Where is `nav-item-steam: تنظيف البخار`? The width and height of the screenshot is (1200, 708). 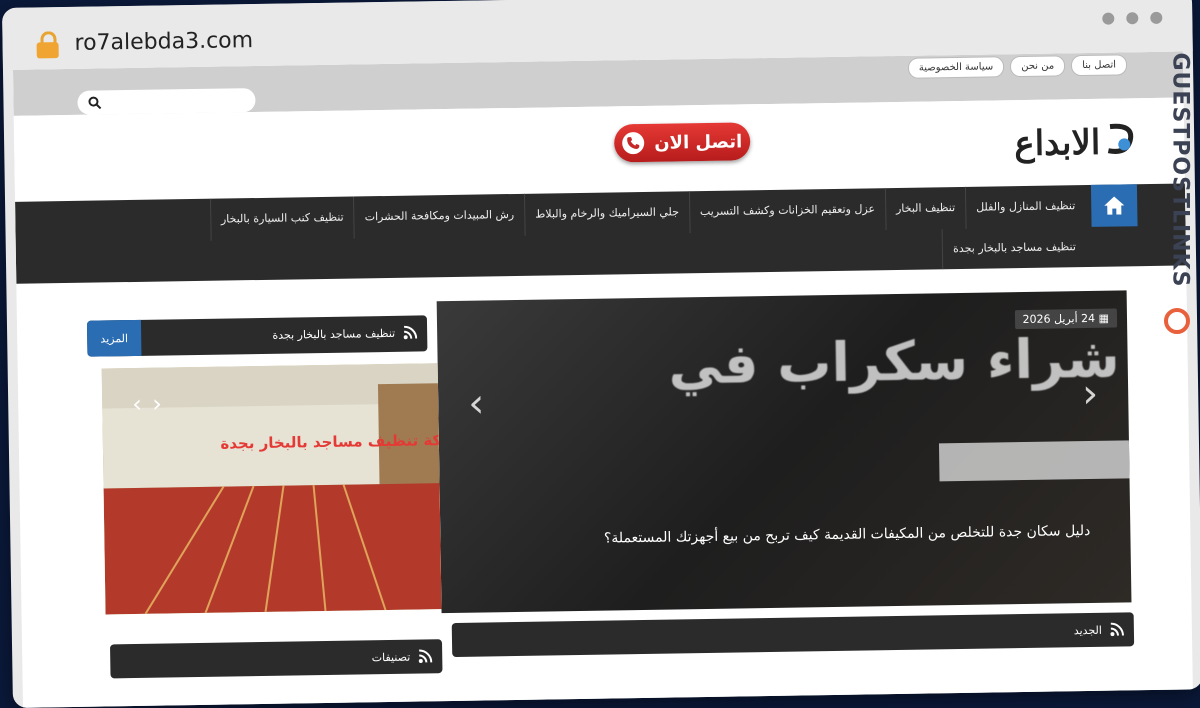
nav-item-steam: تنظيف البخار is located at coordinates (925, 208).